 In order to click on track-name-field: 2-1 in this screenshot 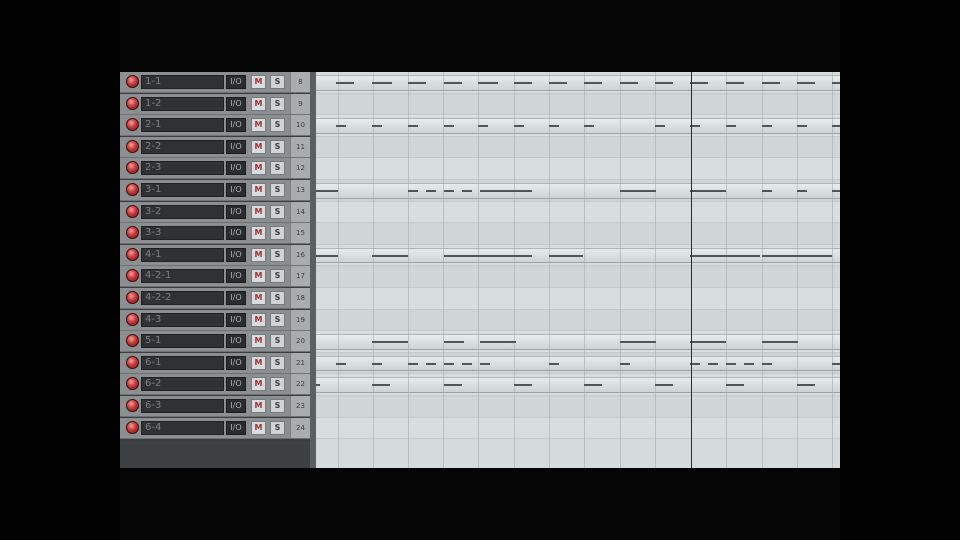, I will do `click(182, 125)`.